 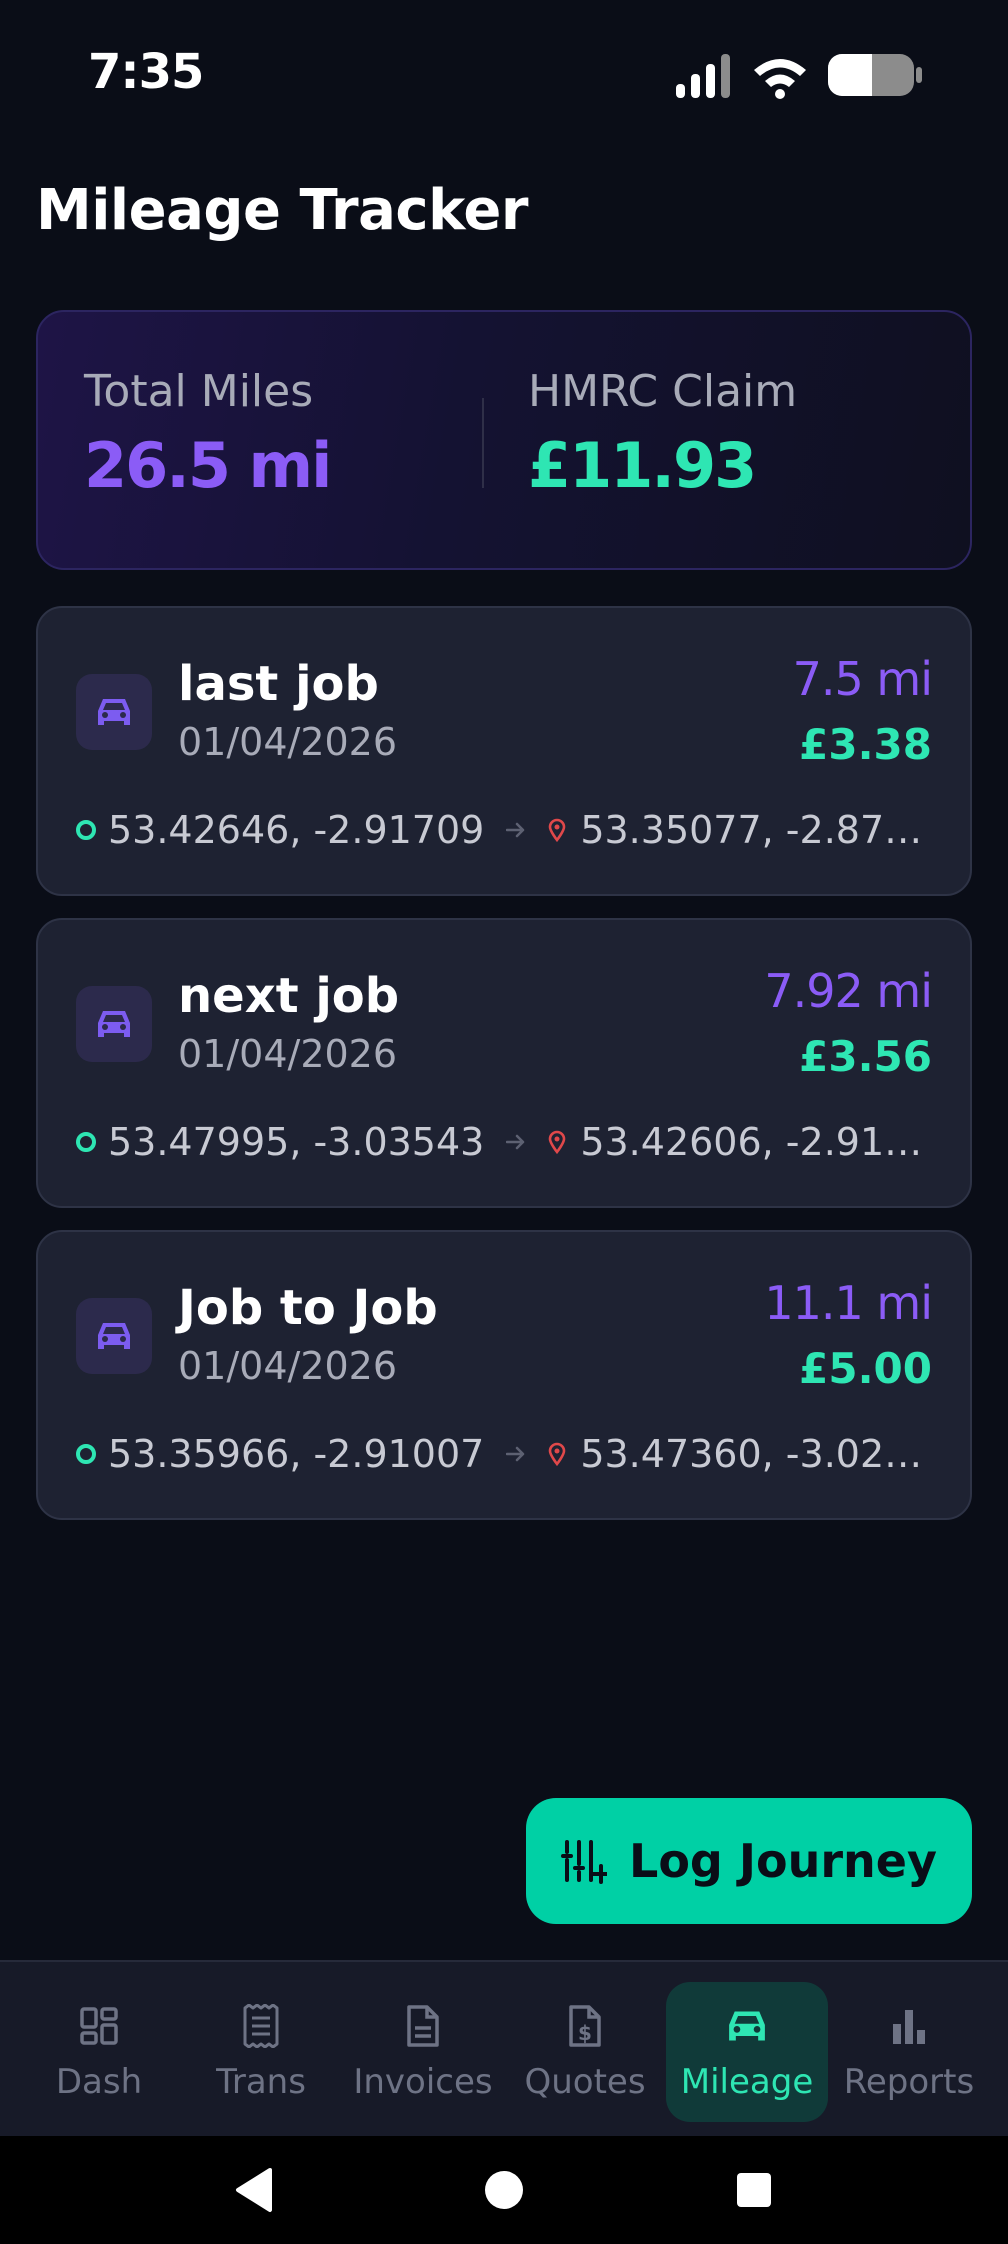 I want to click on journey-title: next job, so click(x=289, y=996).